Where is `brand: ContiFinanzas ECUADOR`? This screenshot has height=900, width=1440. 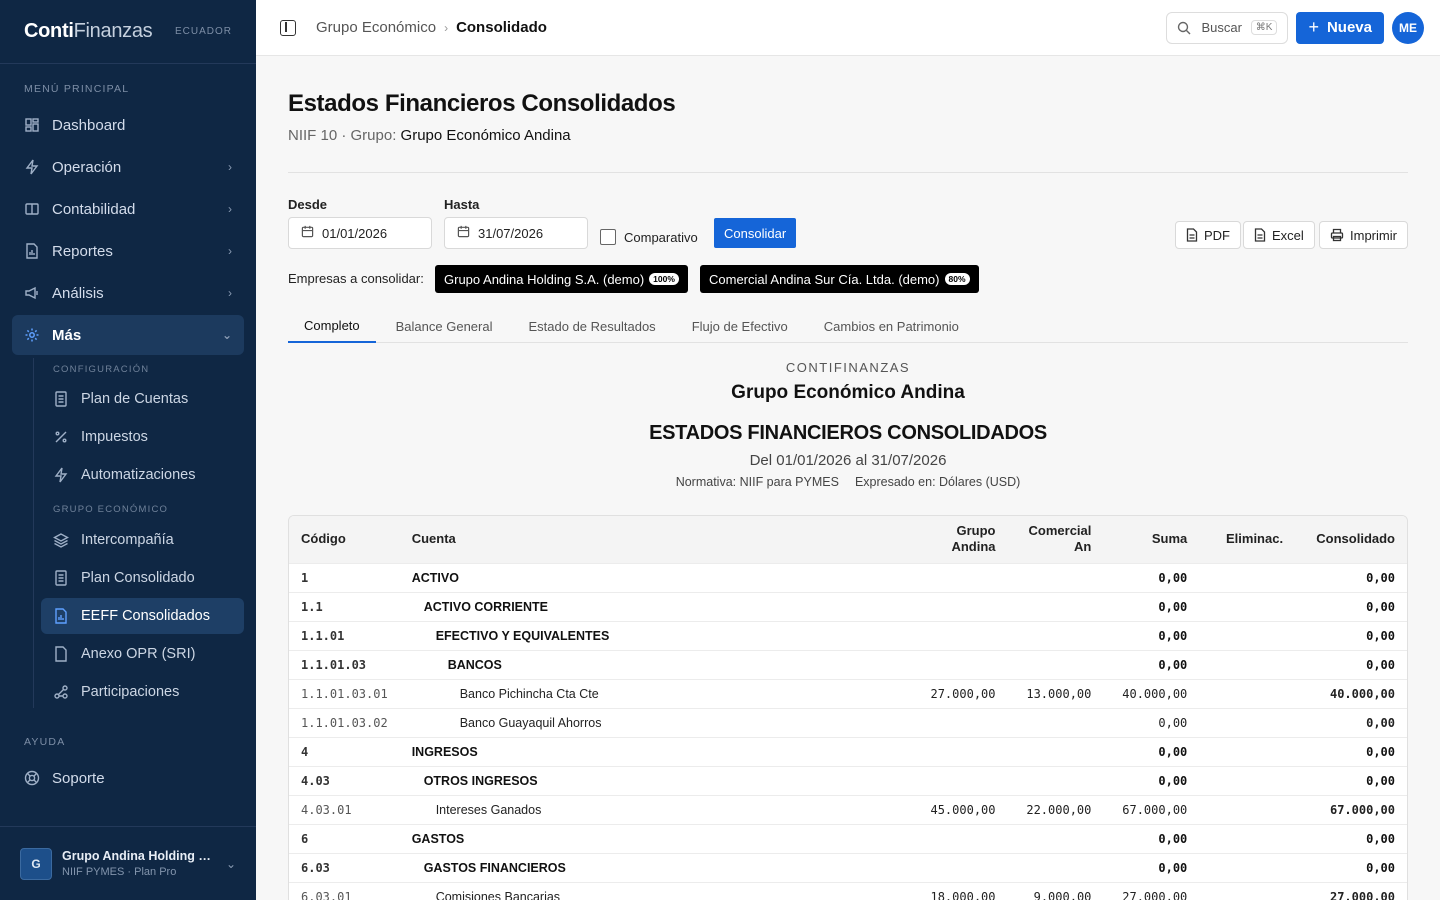 brand: ContiFinanzas ECUADOR is located at coordinates (128, 32).